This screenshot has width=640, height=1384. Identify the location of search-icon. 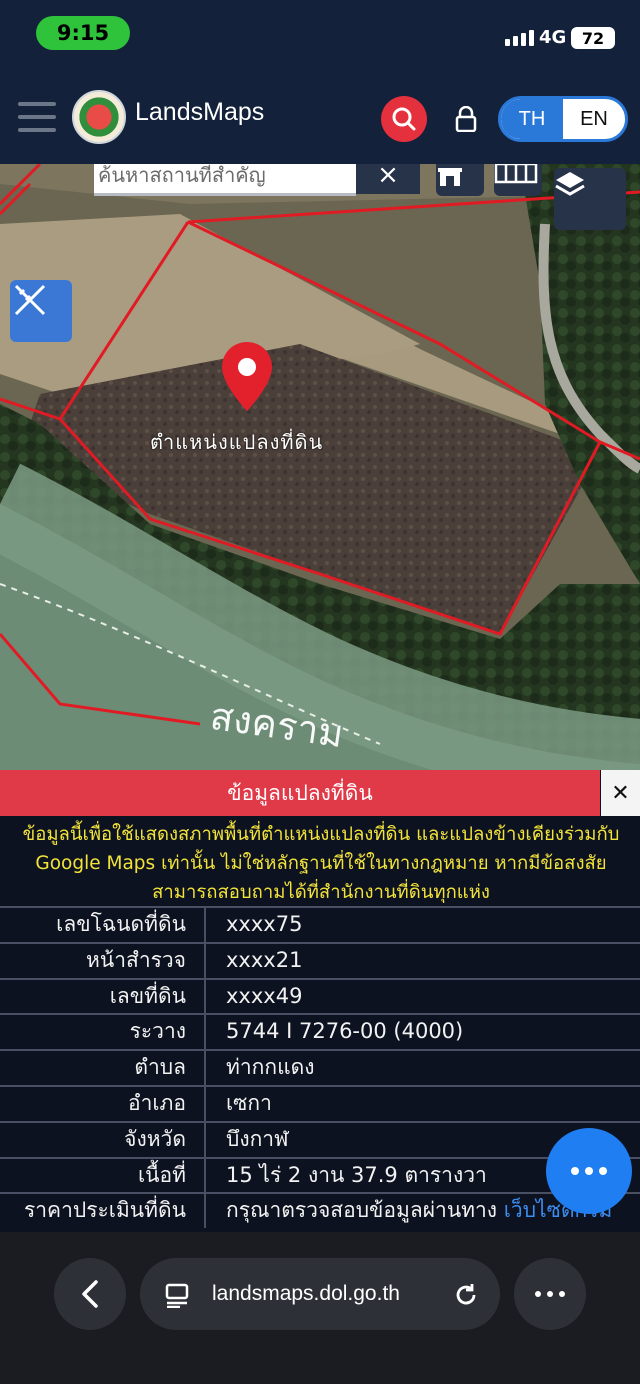
(404, 119).